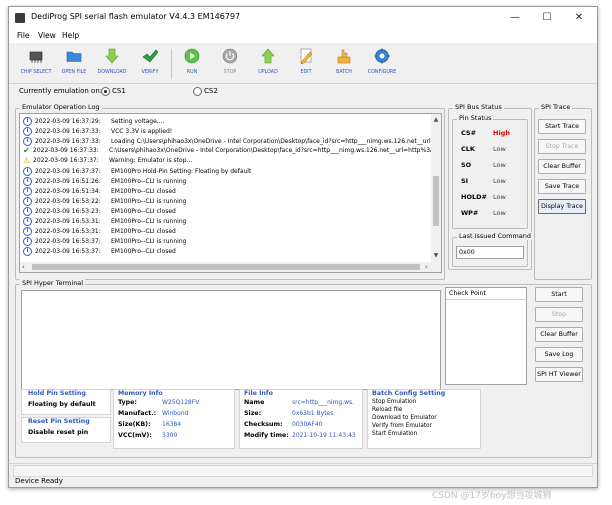  What do you see at coordinates (436, 120) in the screenshot?
I see `scroll-up-icon: ▲` at bounding box center [436, 120].